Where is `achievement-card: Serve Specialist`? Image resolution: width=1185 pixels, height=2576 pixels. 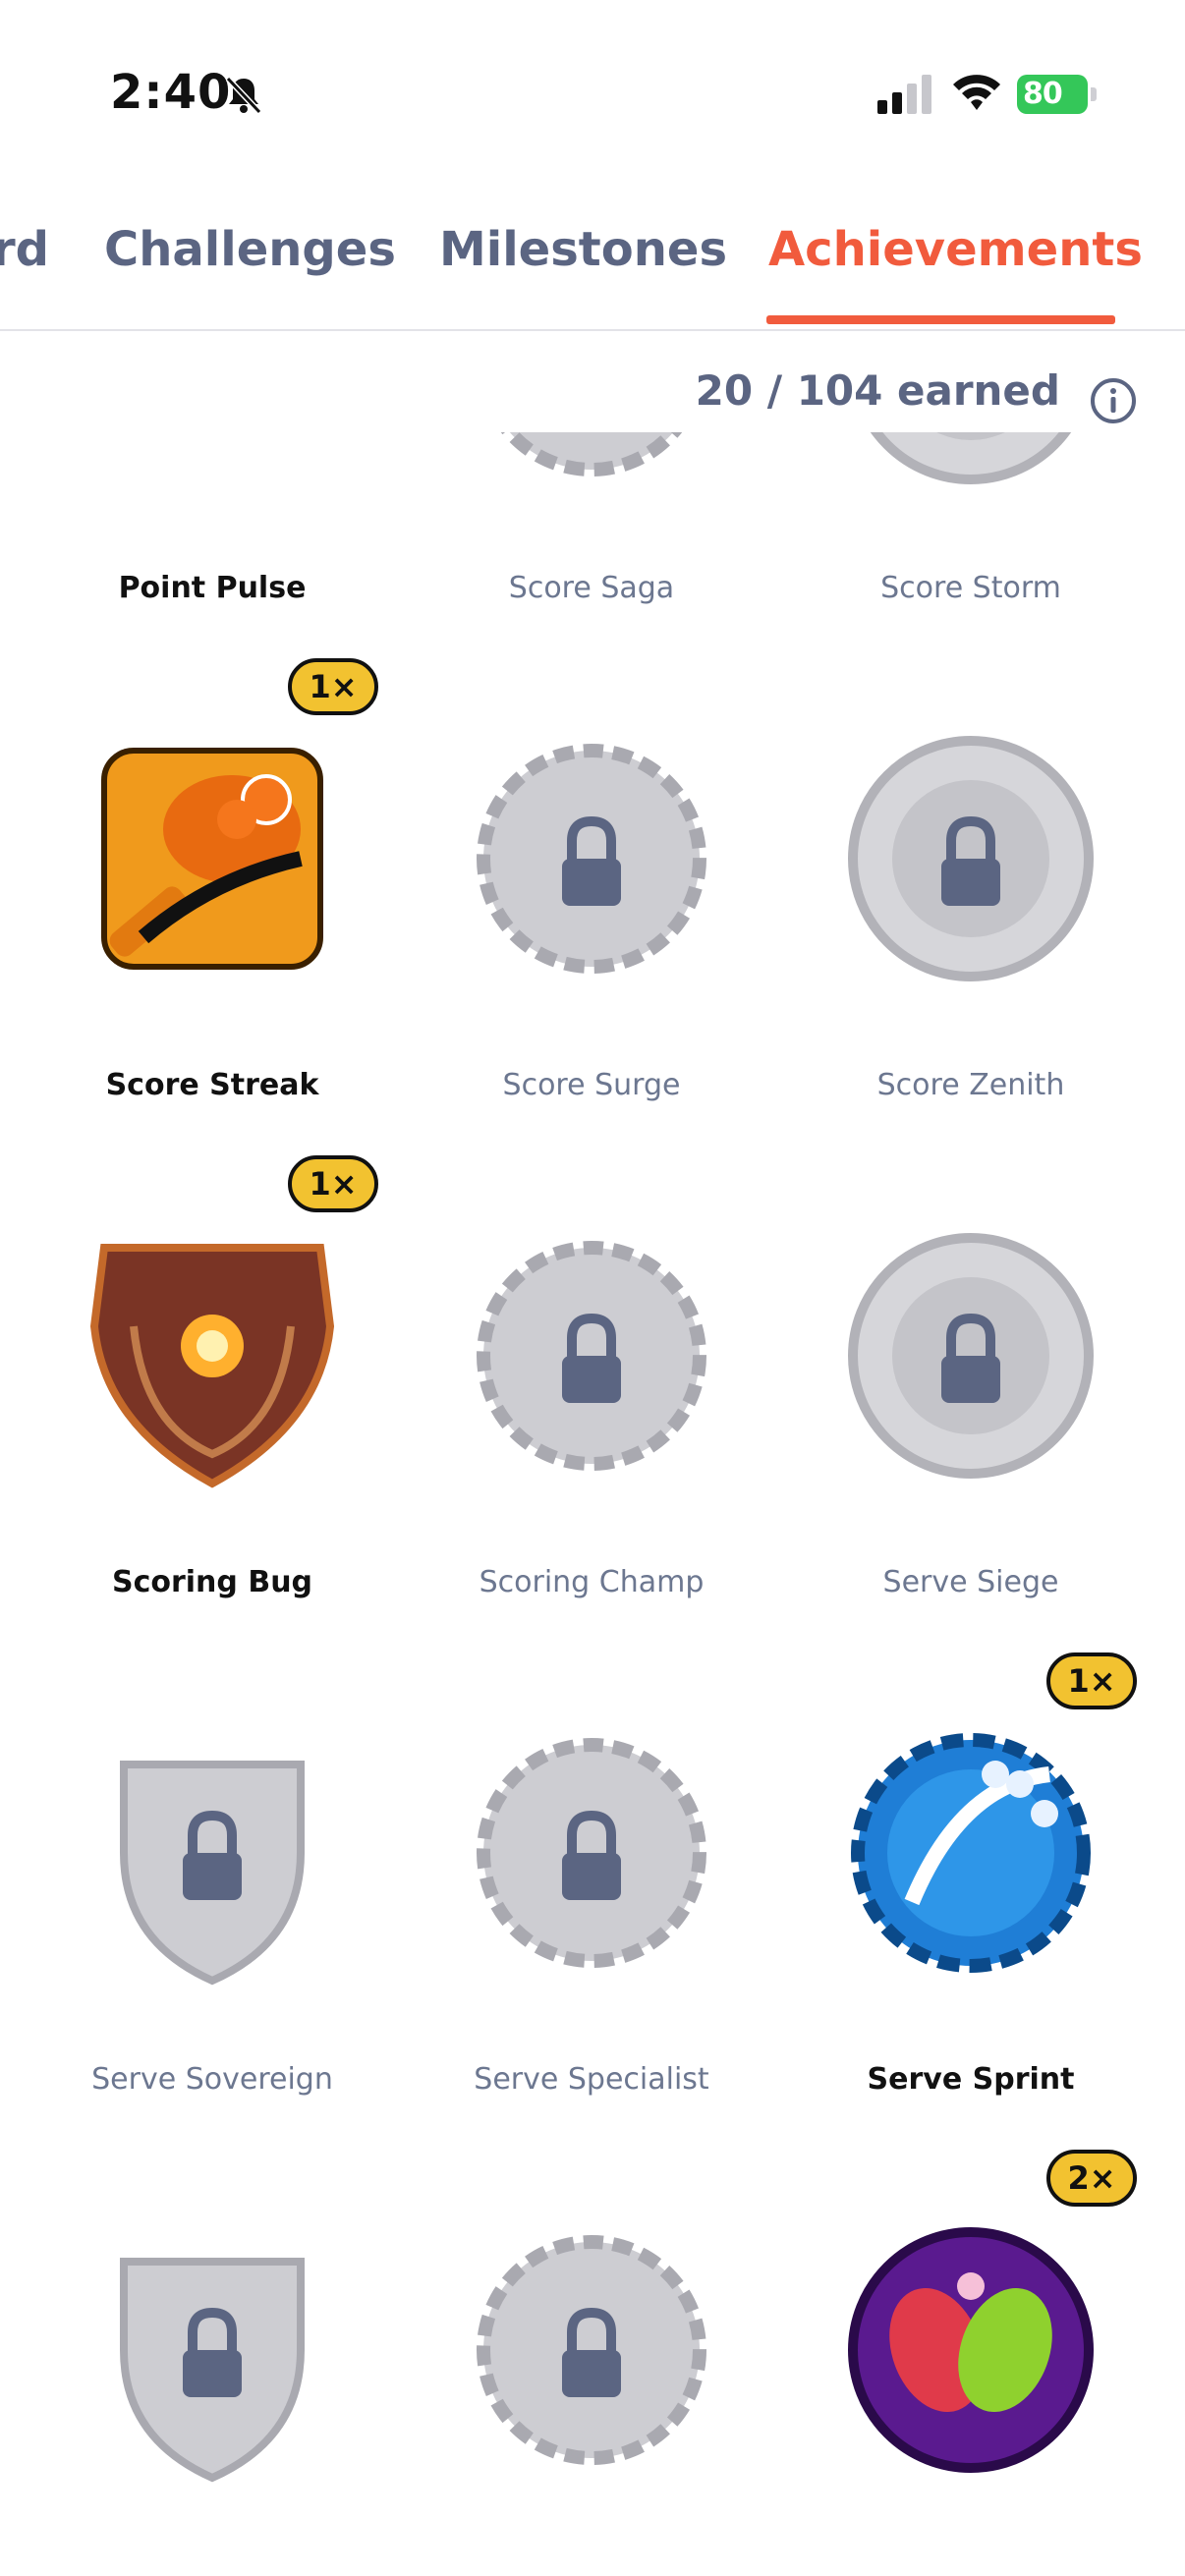
achievement-card: Serve Specialist is located at coordinates (592, 1954).